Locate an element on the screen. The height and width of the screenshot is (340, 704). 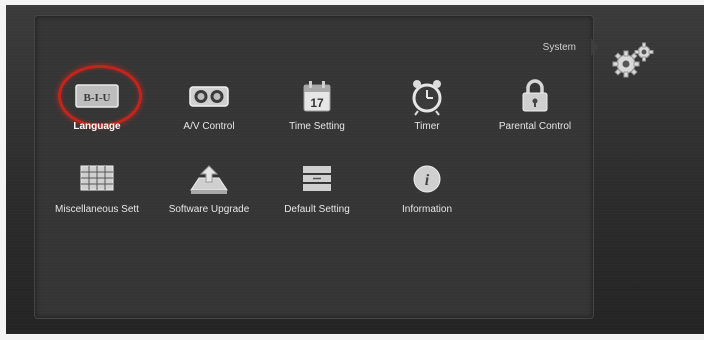
menu-item-software-upgrade: Software Upgrade is located at coordinates (209, 195).